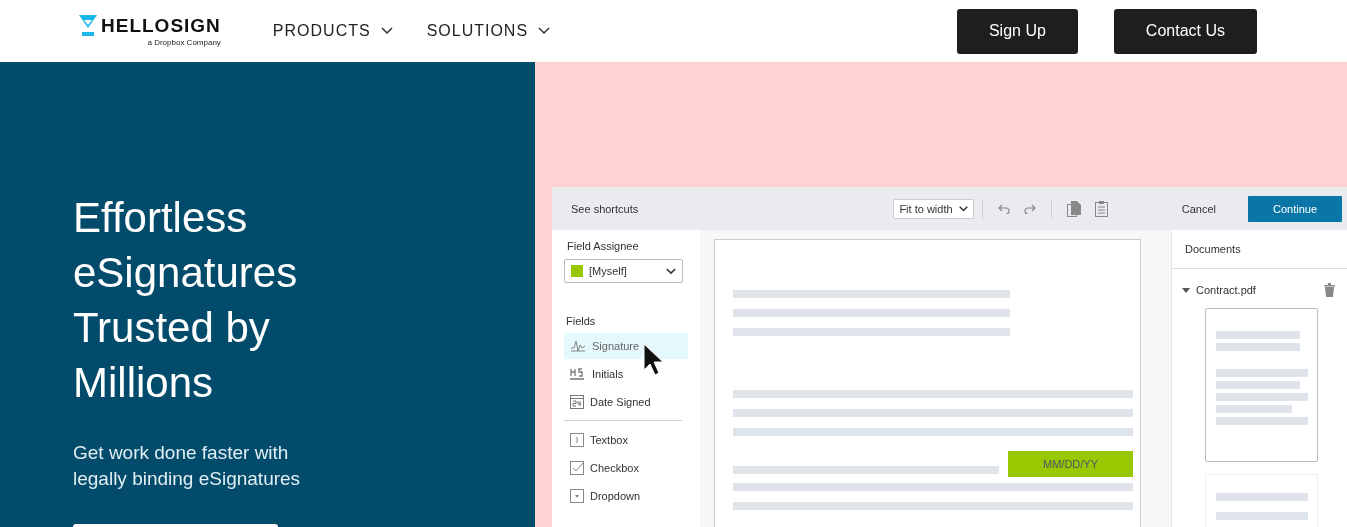 The height and width of the screenshot is (527, 1347). Describe the element at coordinates (626, 468) in the screenshot. I see `field-item: Checkbox` at that location.